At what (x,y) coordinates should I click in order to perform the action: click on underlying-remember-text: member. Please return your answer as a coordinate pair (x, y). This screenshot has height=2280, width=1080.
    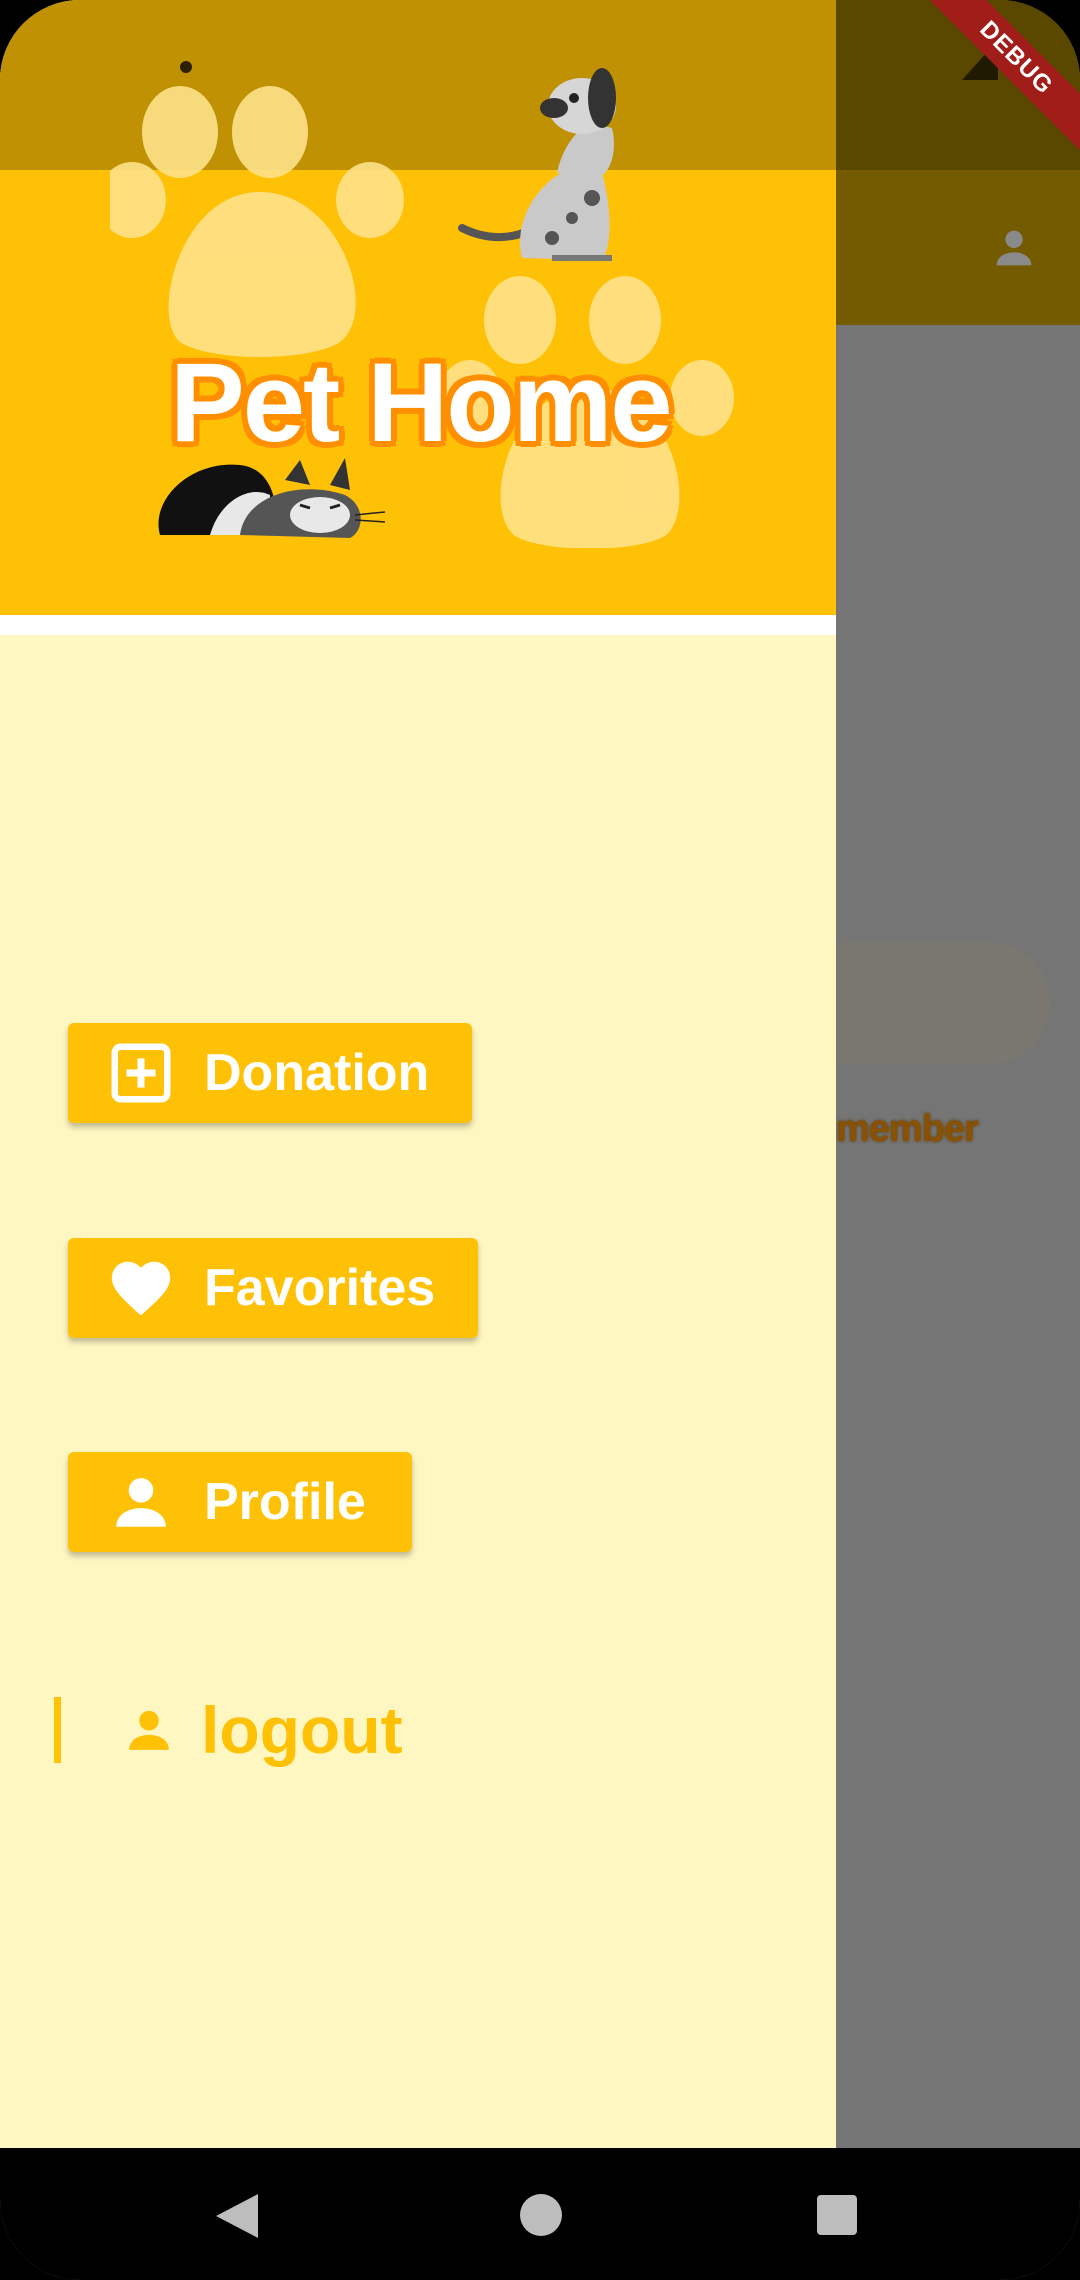
    Looking at the image, I should click on (907, 1129).